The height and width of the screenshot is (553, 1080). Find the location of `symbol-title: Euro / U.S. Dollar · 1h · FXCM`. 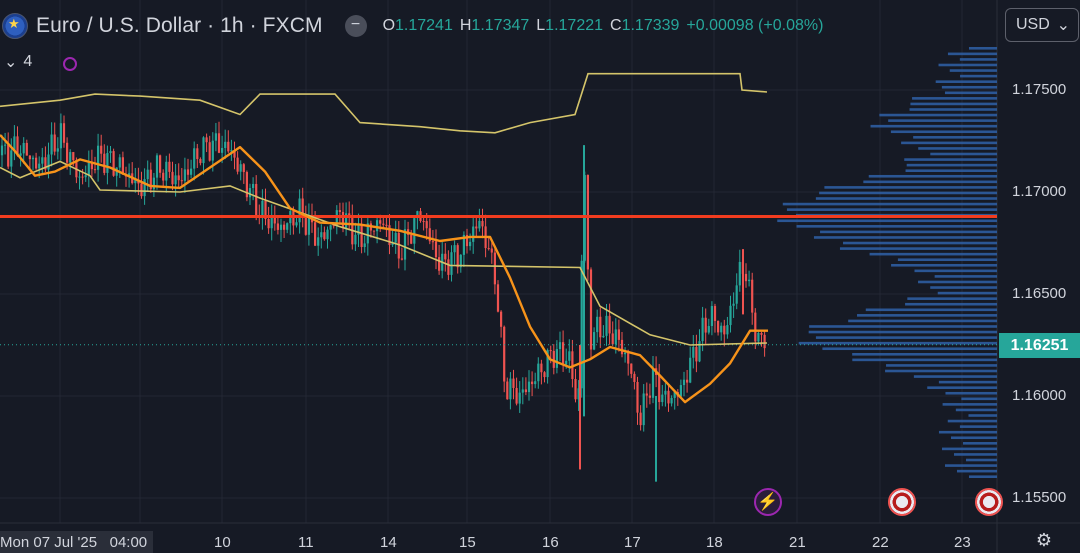

symbol-title: Euro / U.S. Dollar · 1h · FXCM is located at coordinates (179, 26).